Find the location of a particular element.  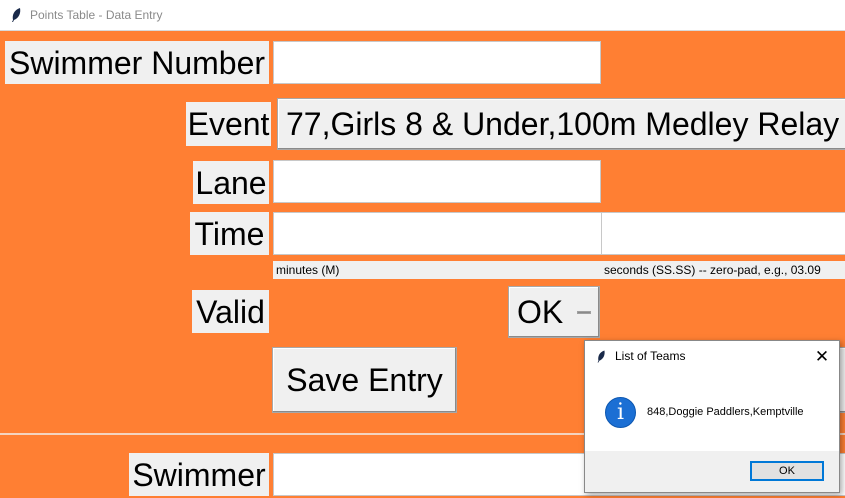

dialog-title-bar: List of Teams ✕ is located at coordinates (712, 356).